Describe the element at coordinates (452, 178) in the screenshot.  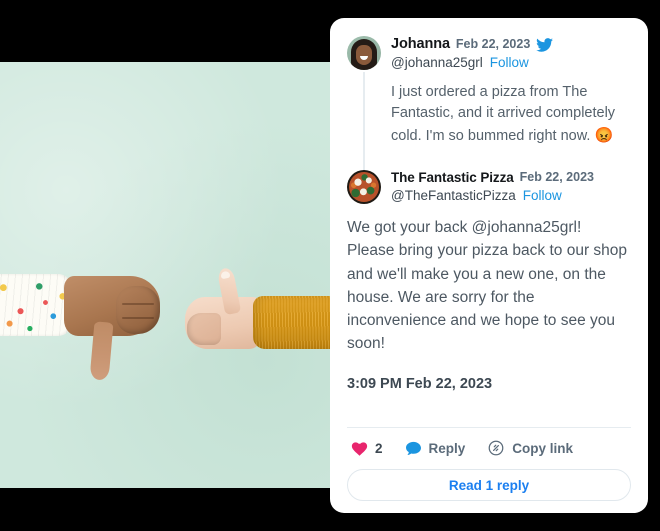
I see `main-display-name: The Fantastic Pizza` at that location.